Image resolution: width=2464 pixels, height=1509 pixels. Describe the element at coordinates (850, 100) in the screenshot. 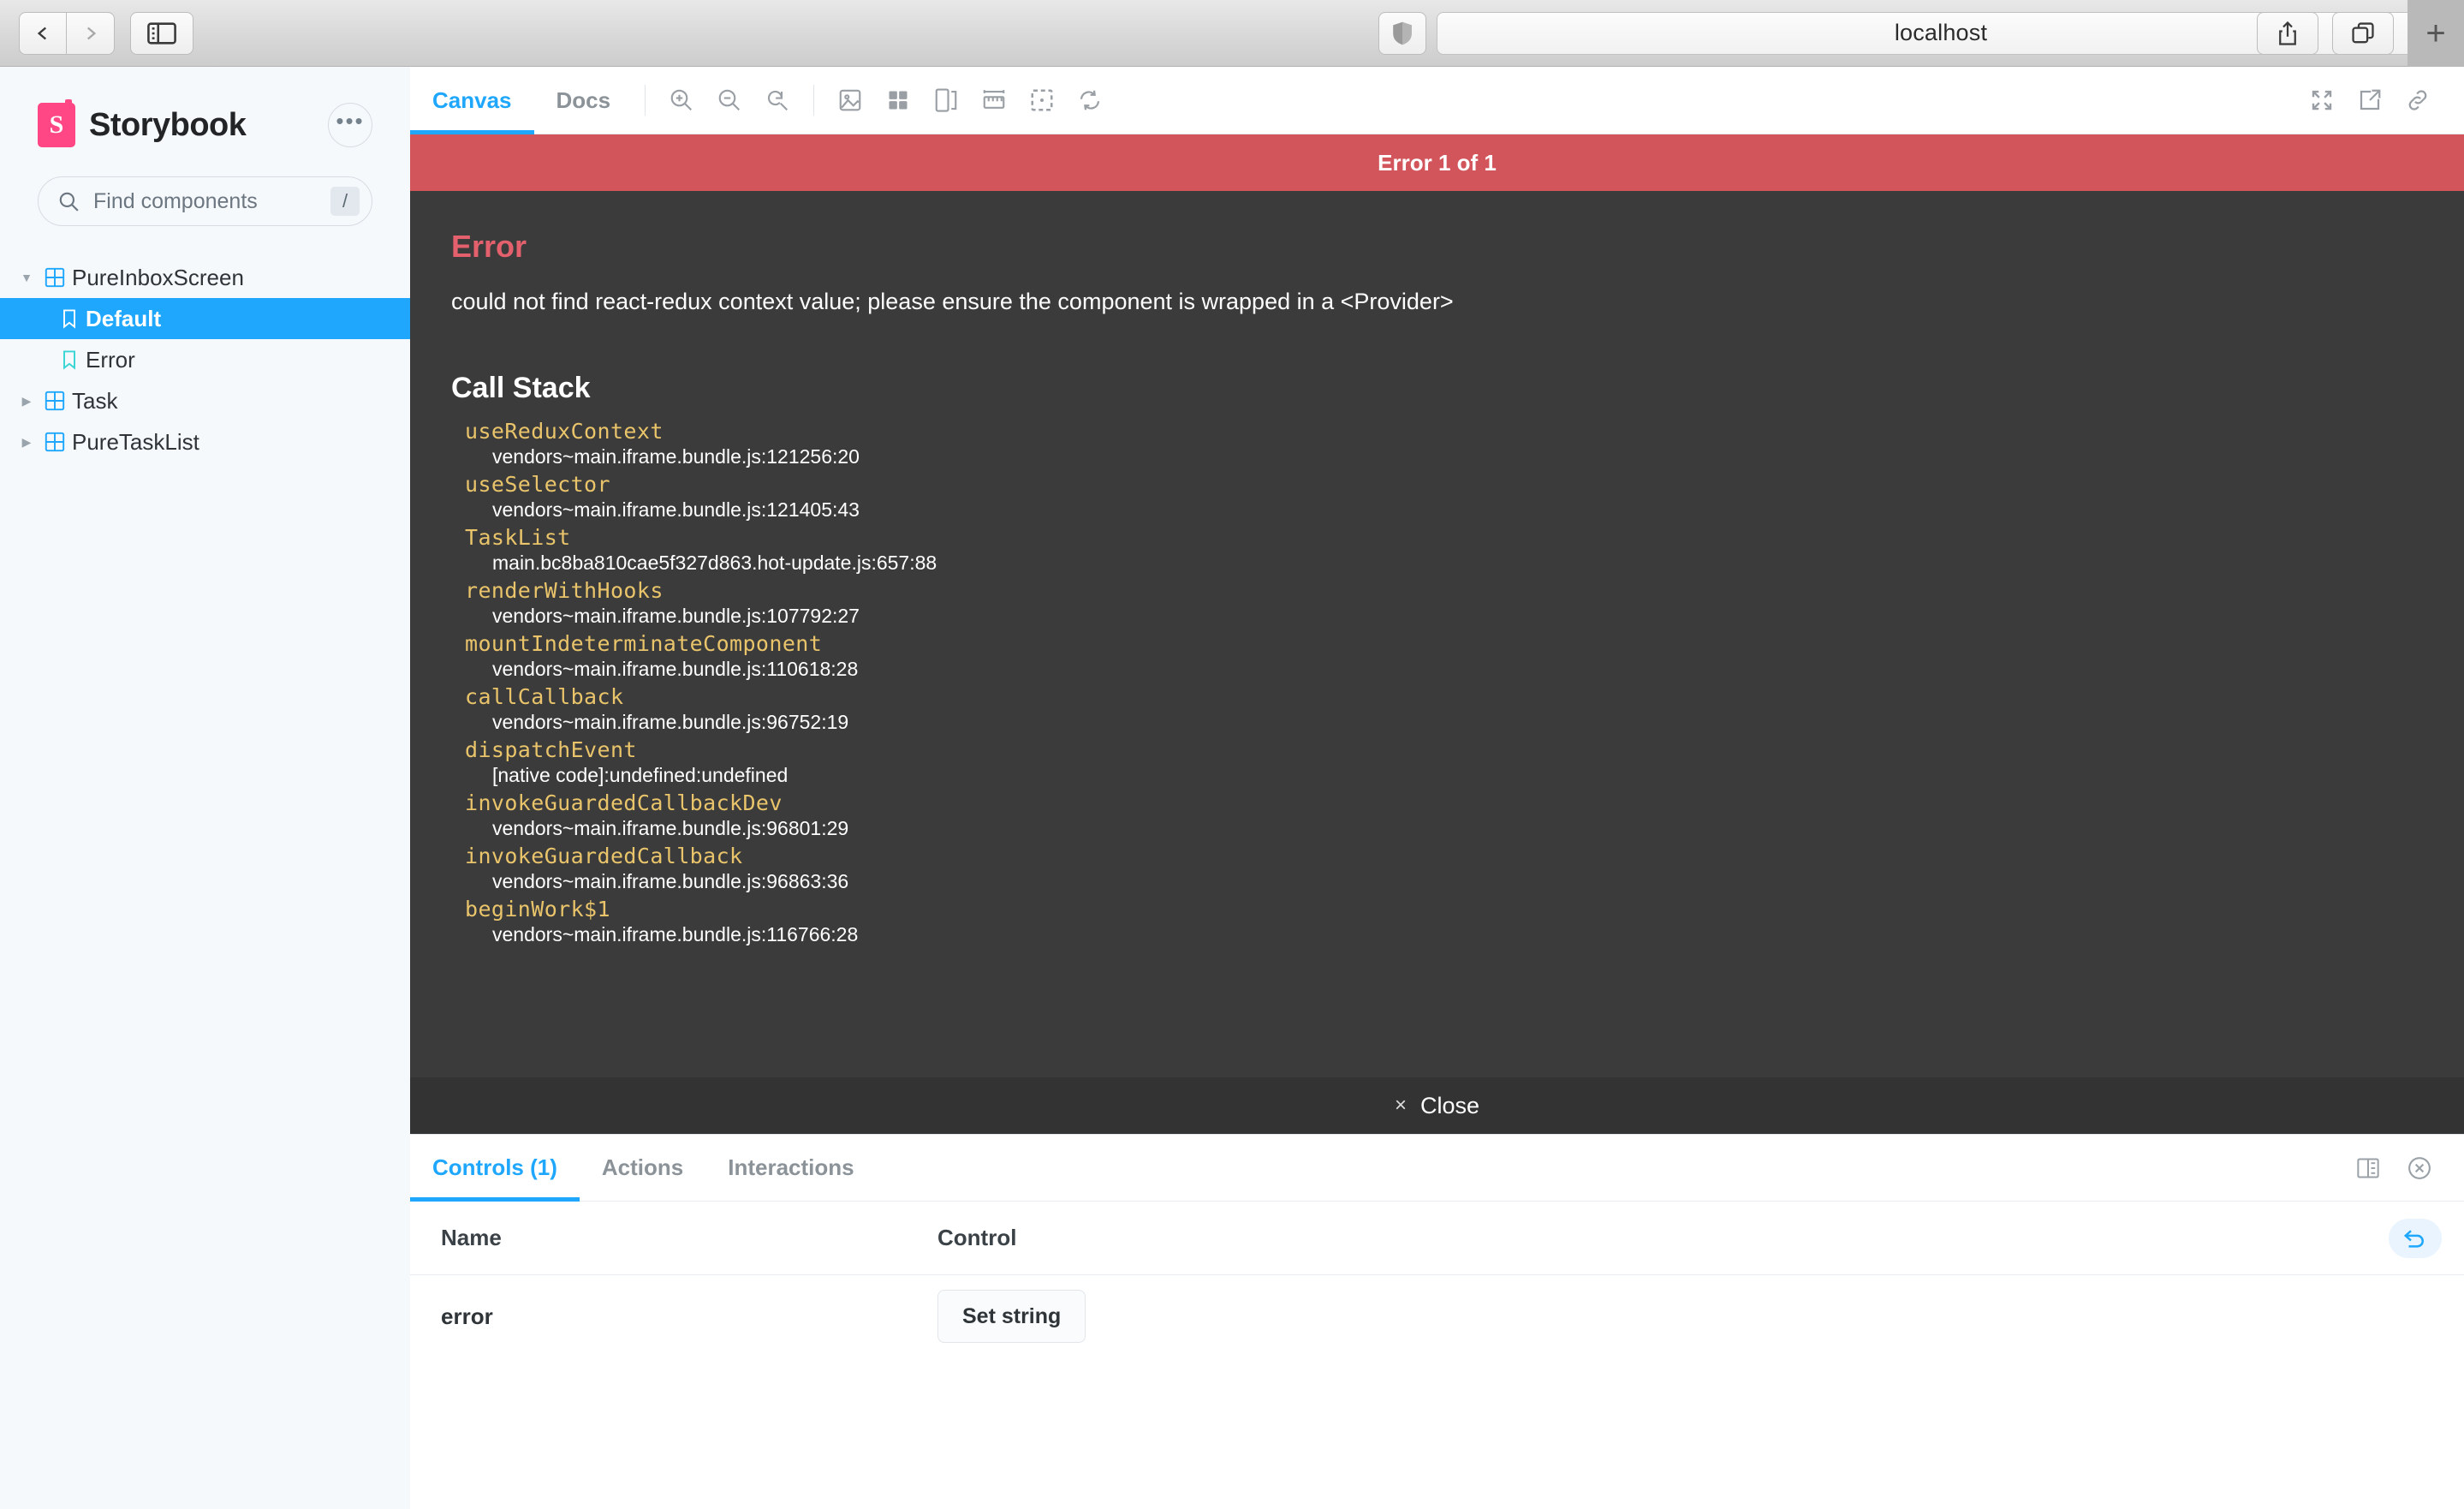

I see `backgrounds-button` at that location.